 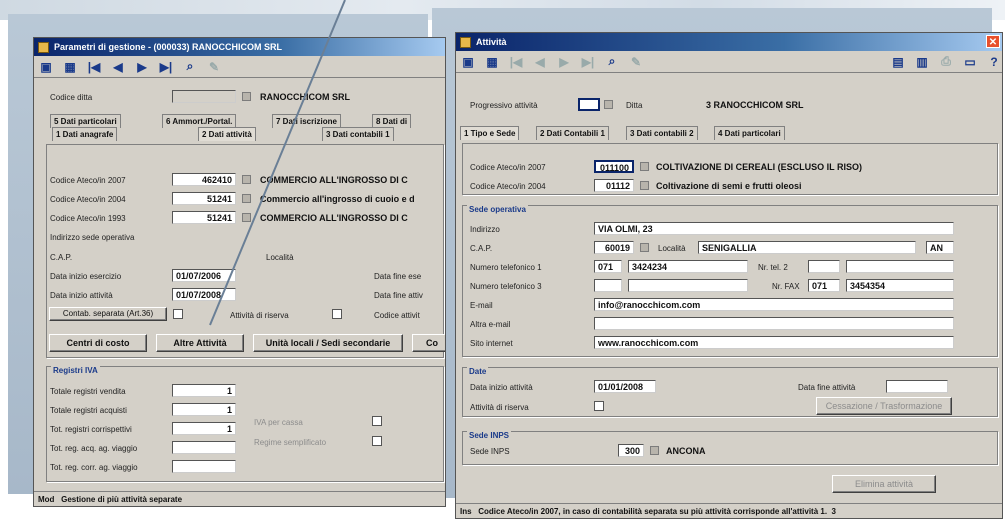 What do you see at coordinates (730, 448) in the screenshot?
I see `inps-group: Sede INPS` at bounding box center [730, 448].